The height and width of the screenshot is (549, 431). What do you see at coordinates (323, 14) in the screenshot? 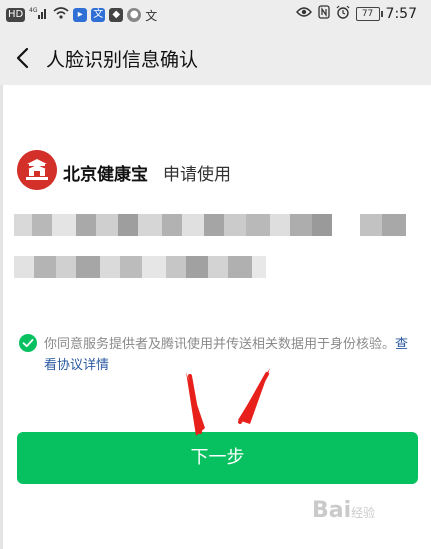
I see `nfc-icon` at bounding box center [323, 14].